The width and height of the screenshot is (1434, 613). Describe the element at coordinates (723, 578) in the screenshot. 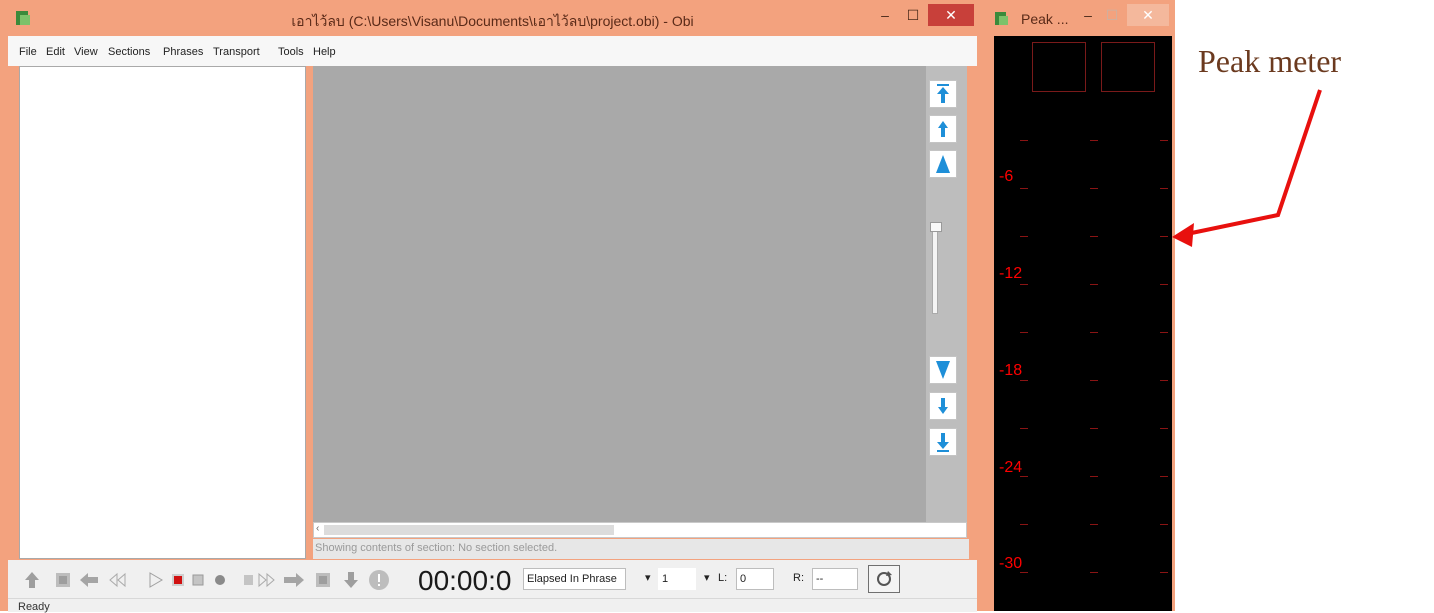

I see `l-label: L:` at that location.